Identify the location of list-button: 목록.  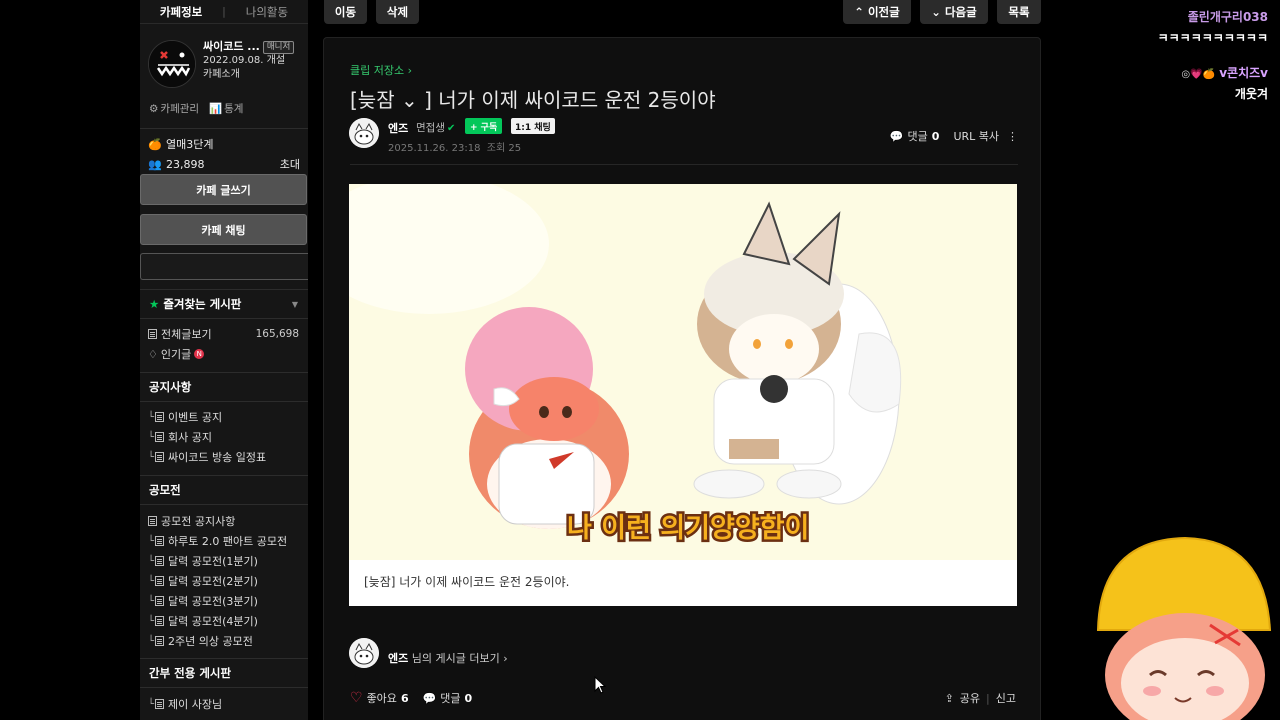
(1019, 12).